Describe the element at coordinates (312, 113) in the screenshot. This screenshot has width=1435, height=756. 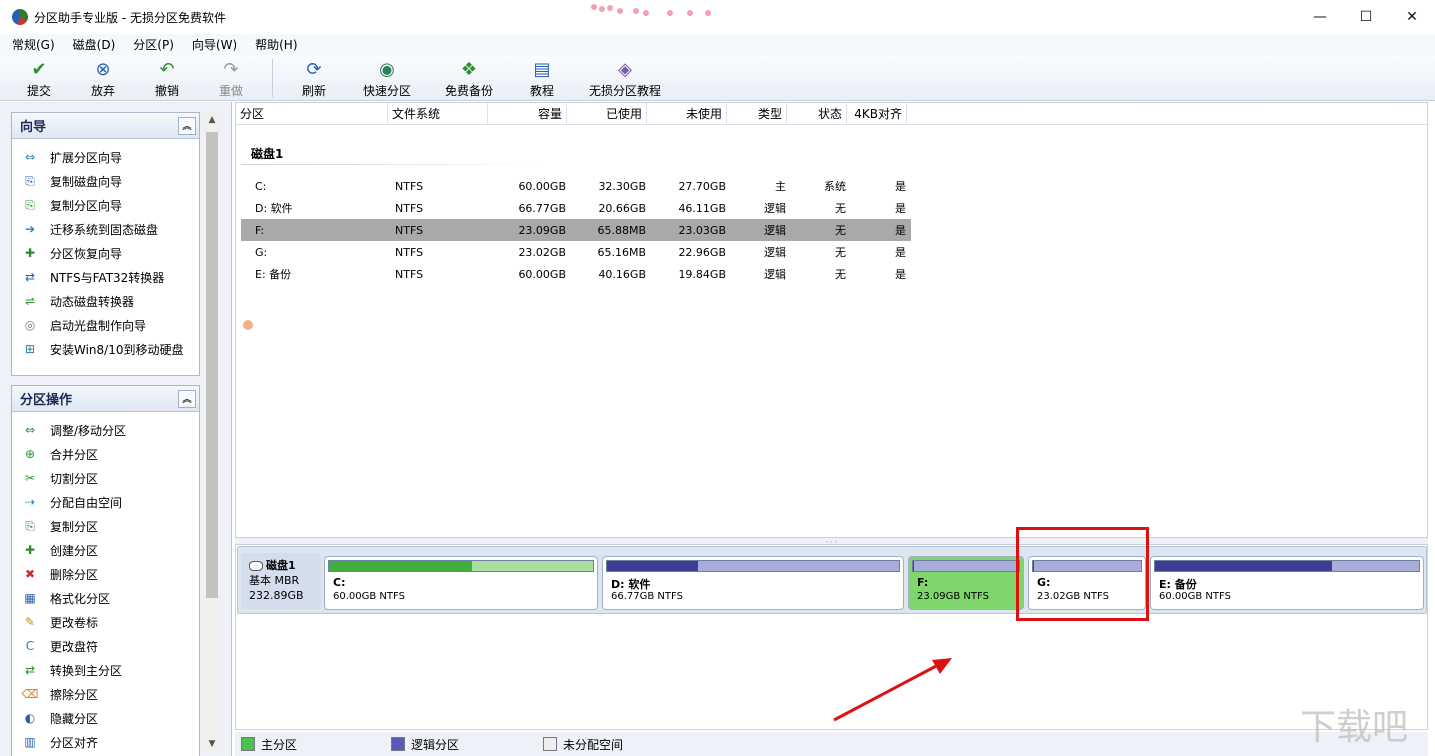
I see `col-partition: 分区` at that location.